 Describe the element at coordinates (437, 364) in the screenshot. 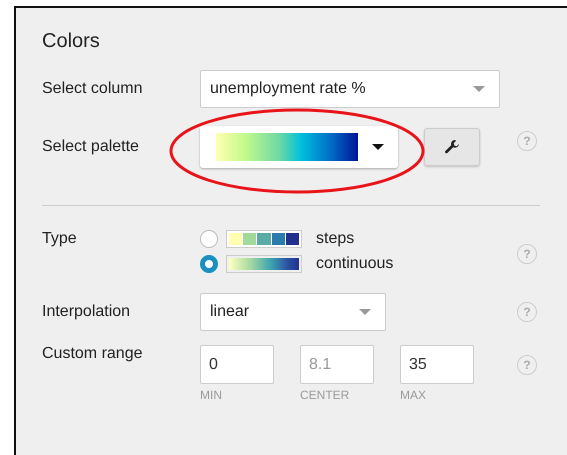

I see `number-field: 35` at that location.